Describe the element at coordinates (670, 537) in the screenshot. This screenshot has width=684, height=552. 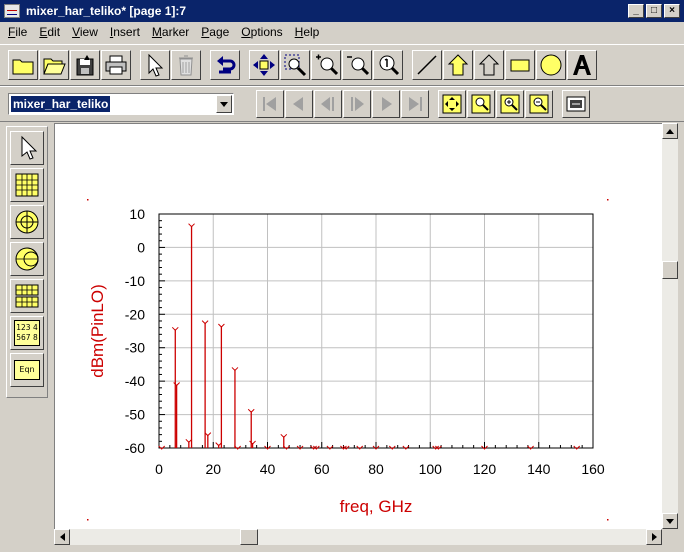
I see `scrollbar-corner` at that location.